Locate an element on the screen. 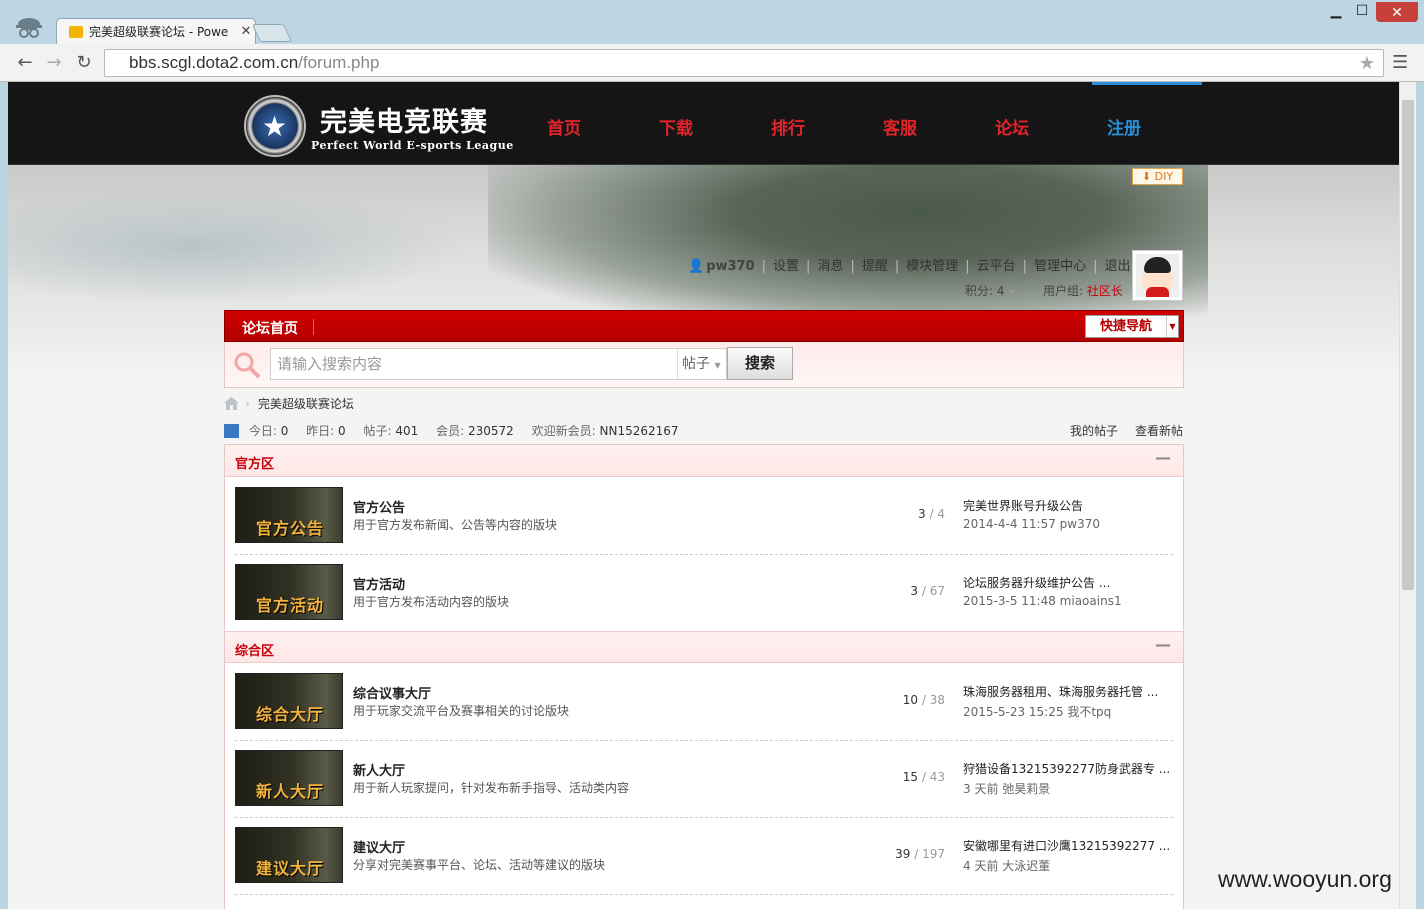 The height and width of the screenshot is (909, 1424). board-name: 官方公告 is located at coordinates (379, 506).